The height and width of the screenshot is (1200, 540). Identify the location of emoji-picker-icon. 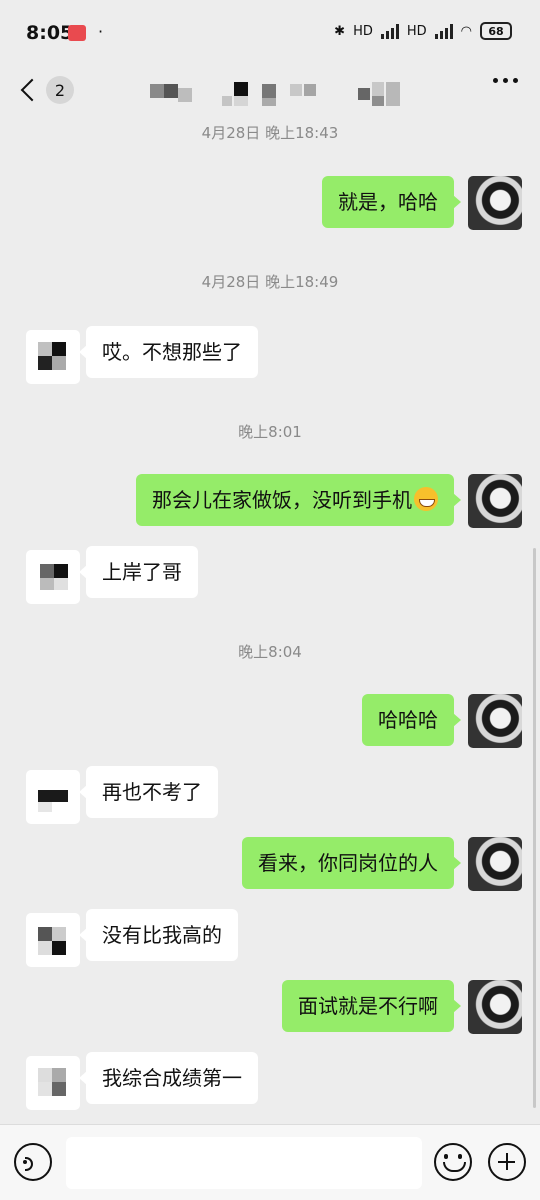
(453, 1162).